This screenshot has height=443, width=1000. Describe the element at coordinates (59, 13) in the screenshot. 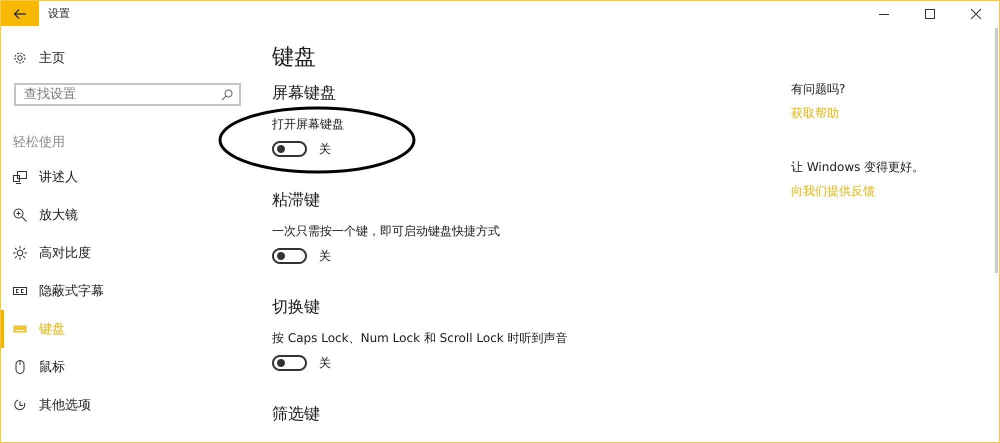

I see `window-title: 设置` at that location.